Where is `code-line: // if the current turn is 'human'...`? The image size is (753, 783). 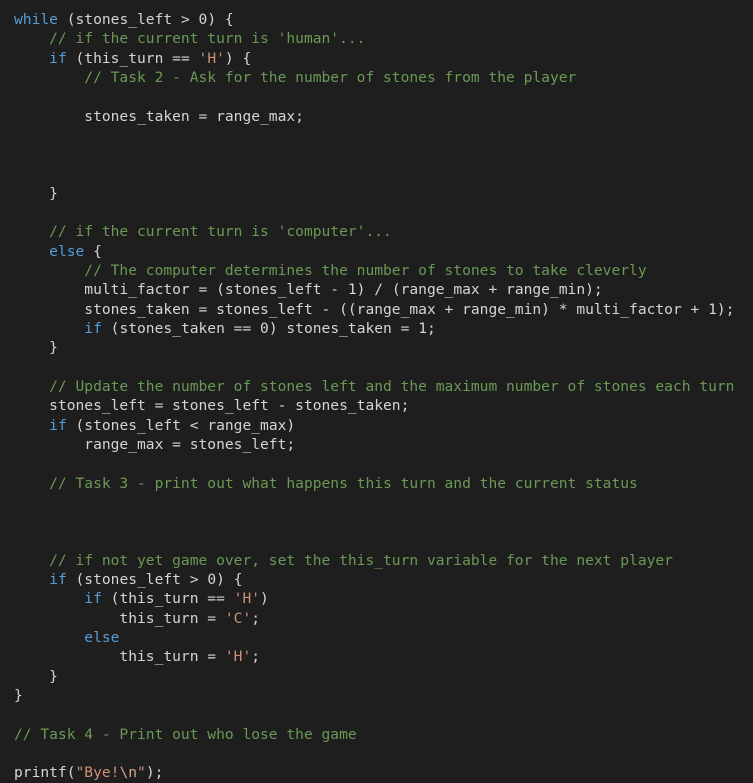 code-line: // if the current turn is 'human'... is located at coordinates (383, 38).